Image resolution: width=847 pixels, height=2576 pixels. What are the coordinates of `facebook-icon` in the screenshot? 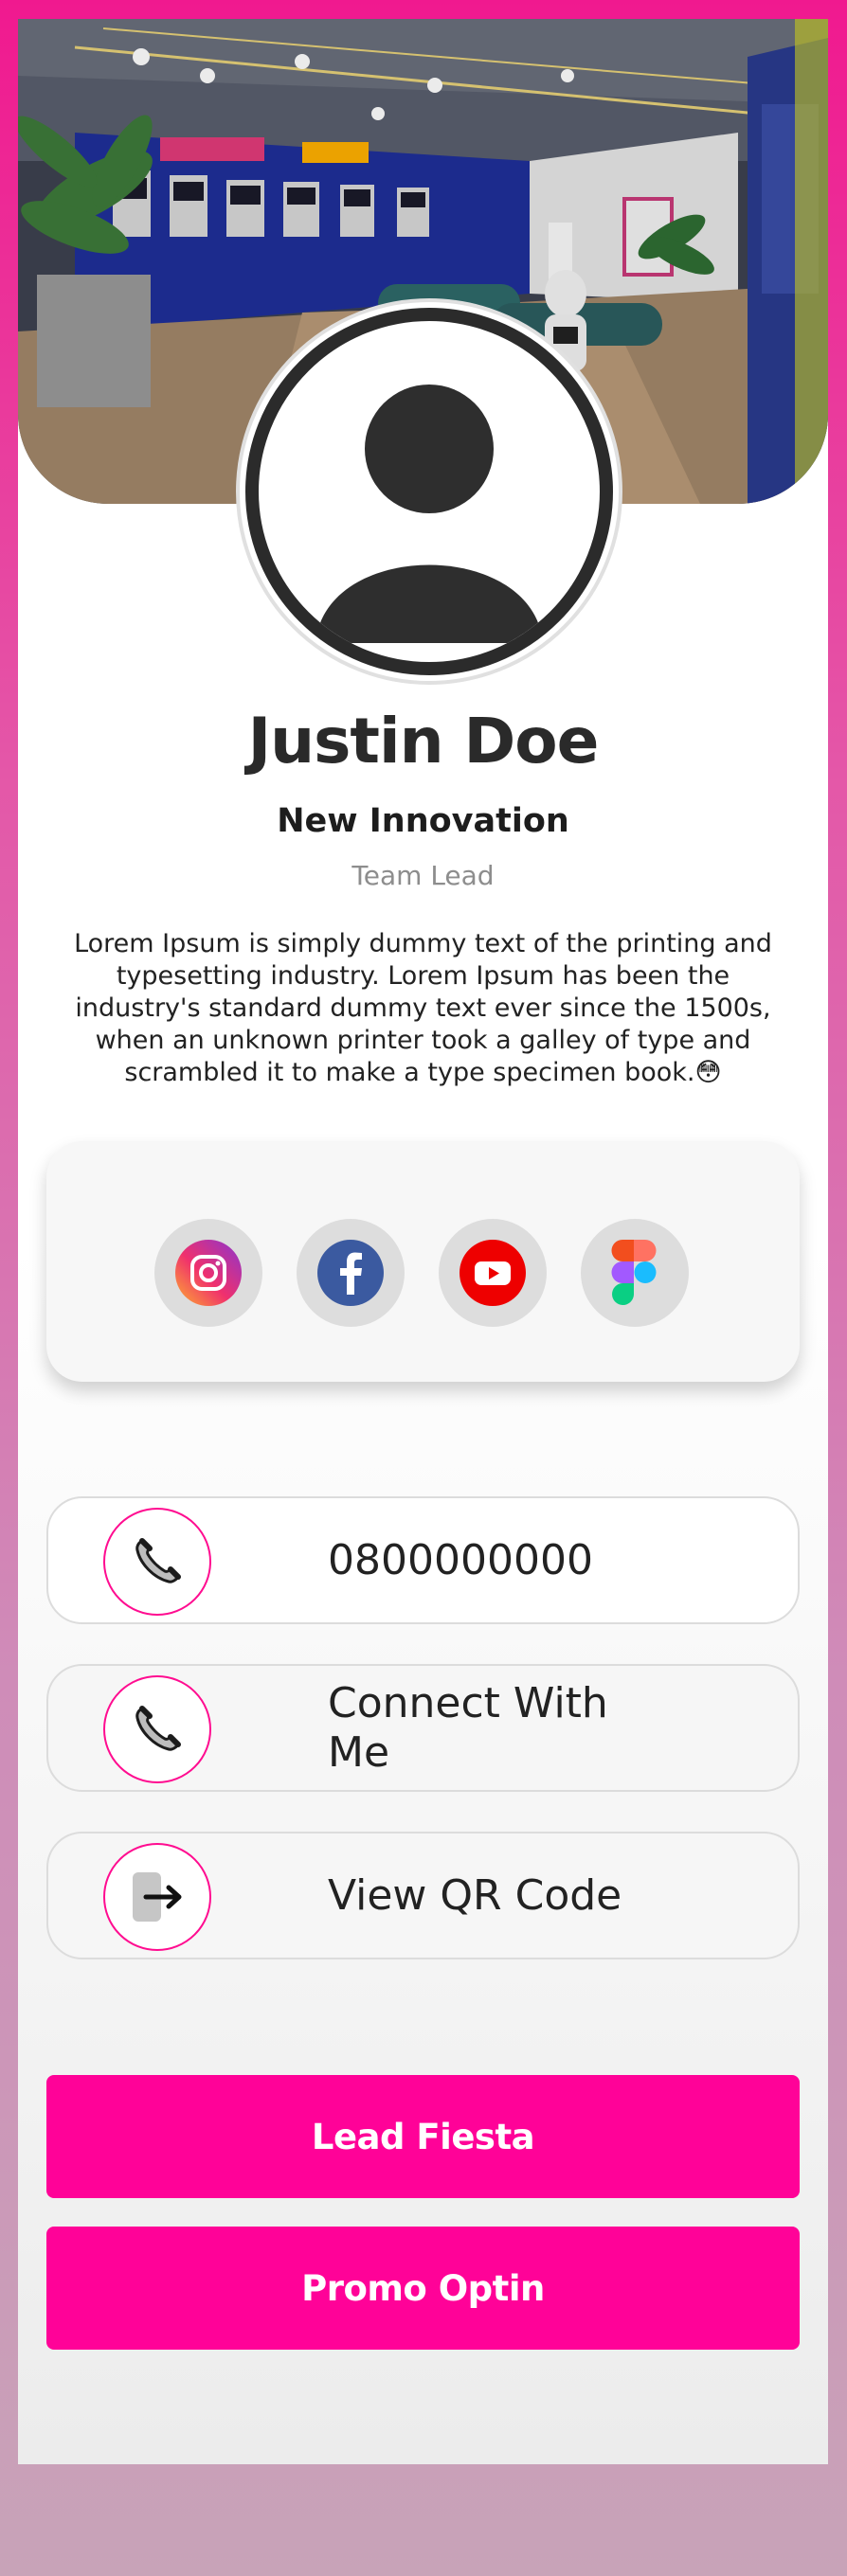 It's located at (350, 1273).